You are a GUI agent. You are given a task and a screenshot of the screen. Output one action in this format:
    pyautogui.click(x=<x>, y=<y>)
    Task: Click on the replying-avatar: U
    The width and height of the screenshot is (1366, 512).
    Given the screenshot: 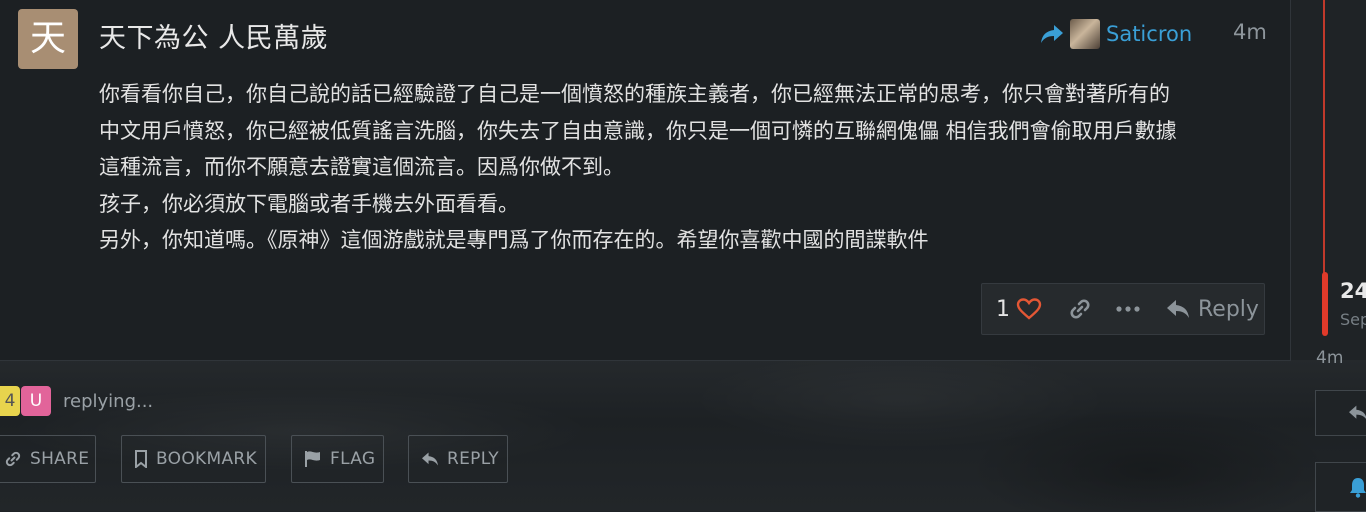 What is the action you would take?
    pyautogui.click(x=36, y=401)
    